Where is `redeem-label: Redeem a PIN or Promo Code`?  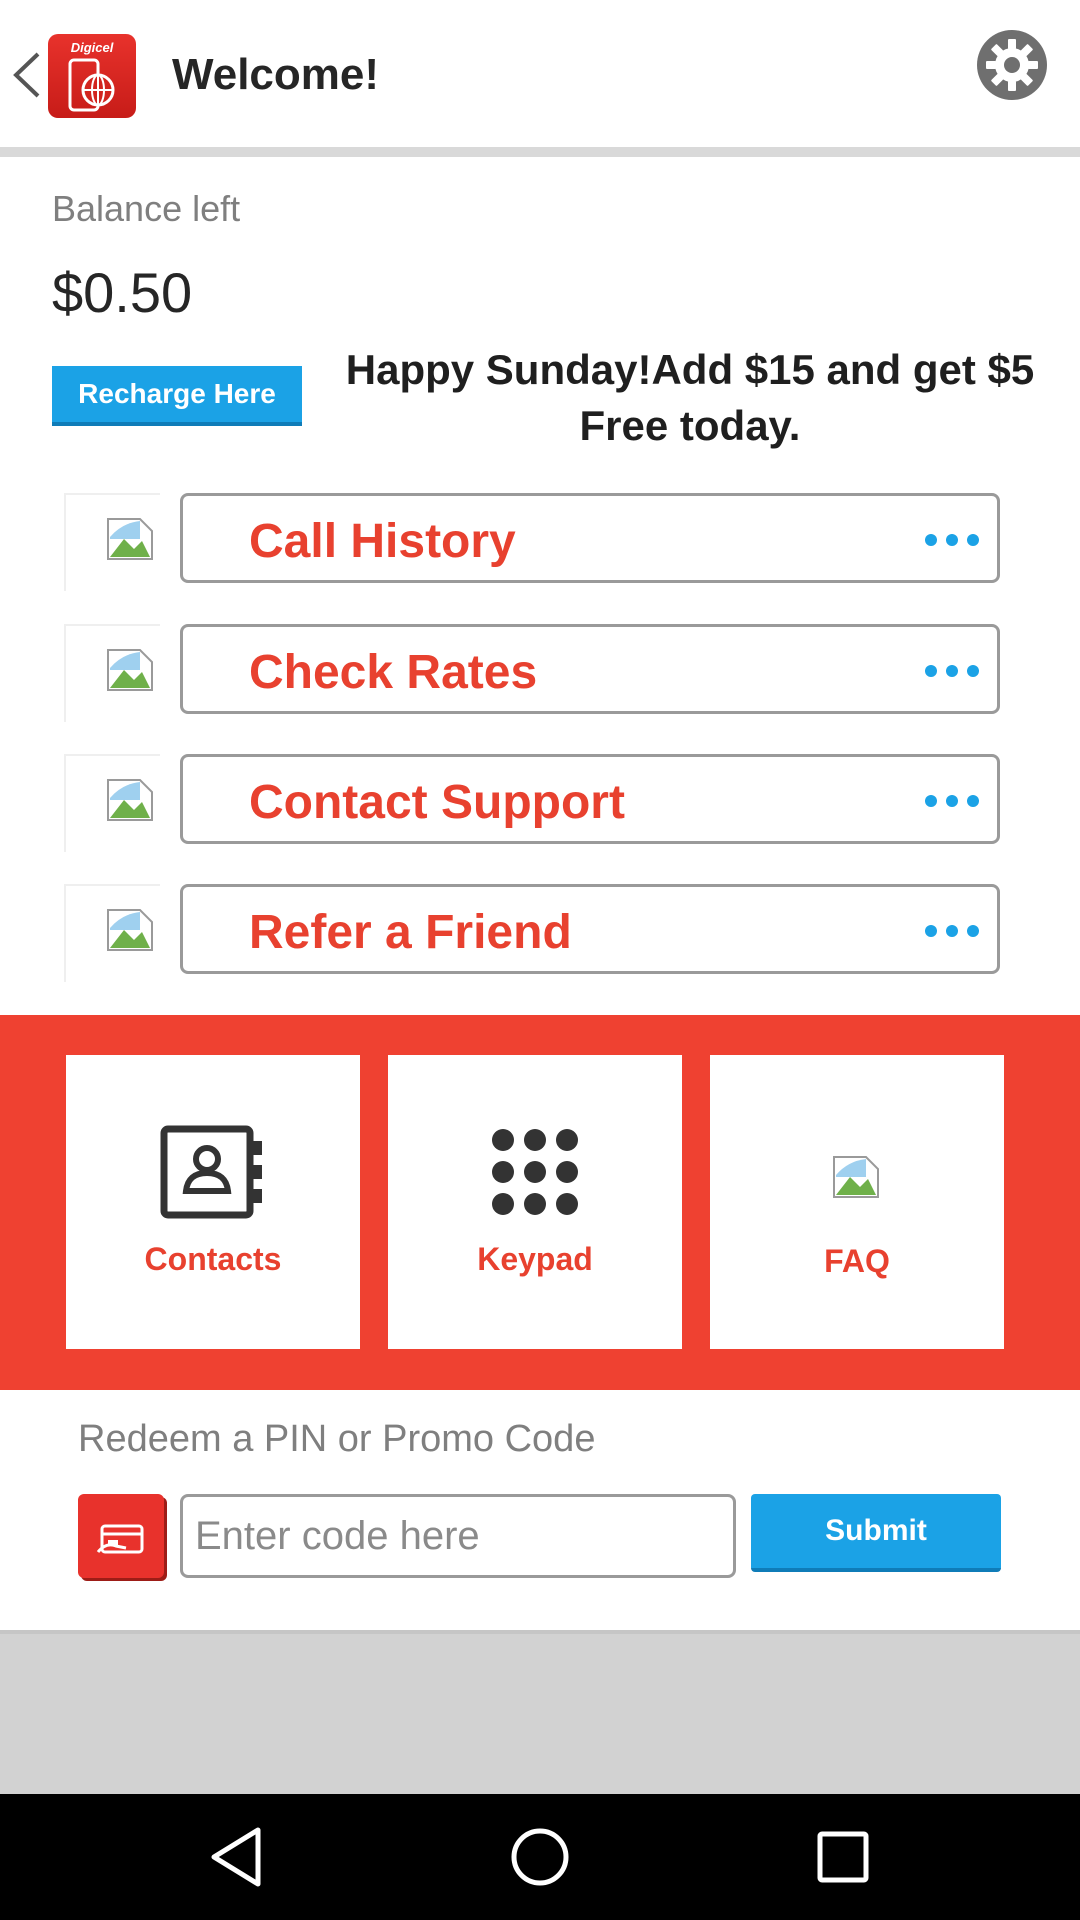 redeem-label: Redeem a PIN or Promo Code is located at coordinates (337, 1439).